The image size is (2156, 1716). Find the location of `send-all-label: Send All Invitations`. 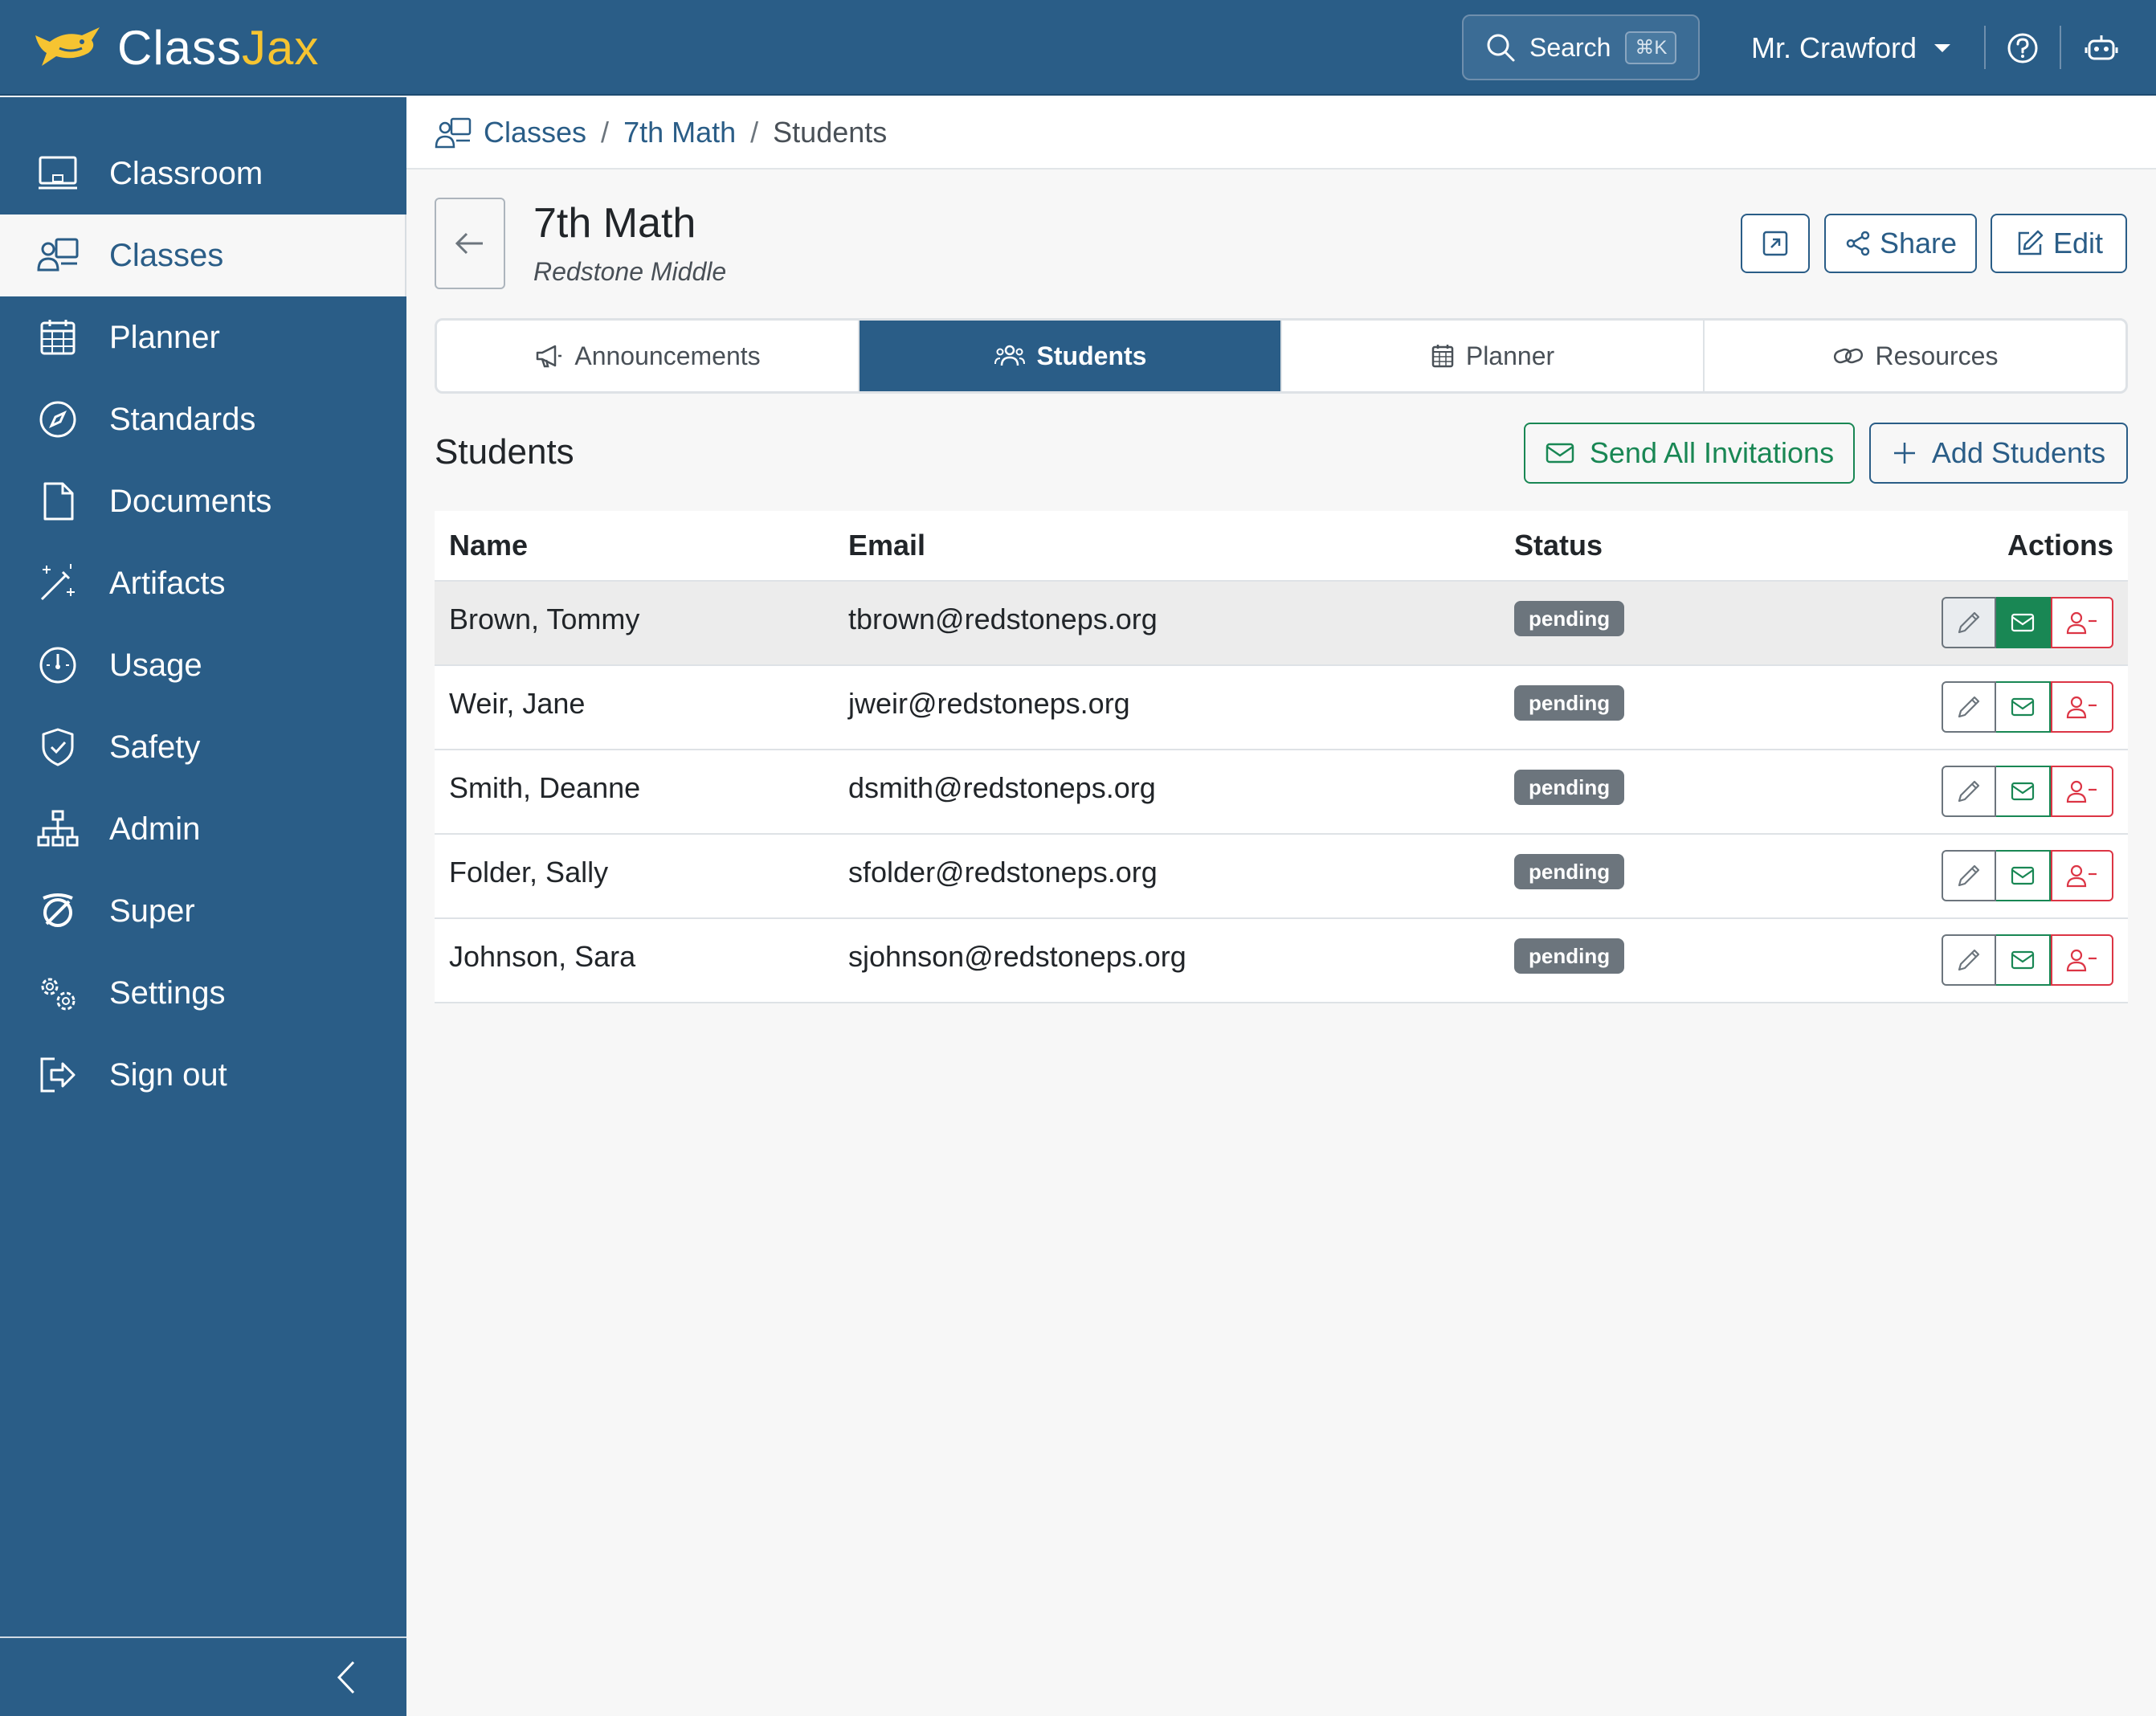

send-all-label: Send All Invitations is located at coordinates (1712, 452).